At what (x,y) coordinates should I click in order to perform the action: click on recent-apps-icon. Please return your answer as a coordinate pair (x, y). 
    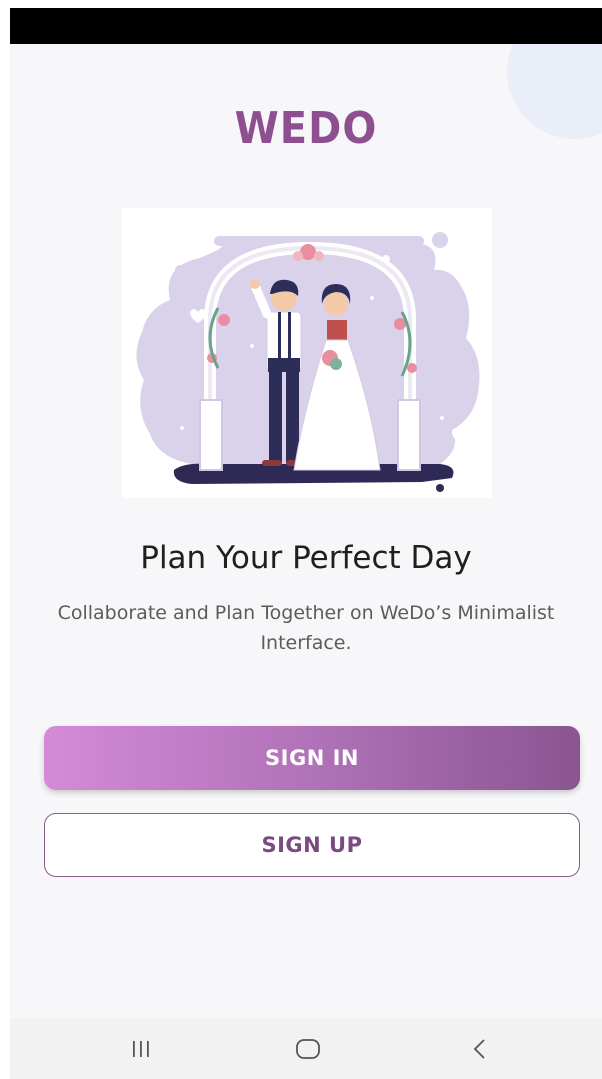
    Looking at the image, I should click on (141, 1049).